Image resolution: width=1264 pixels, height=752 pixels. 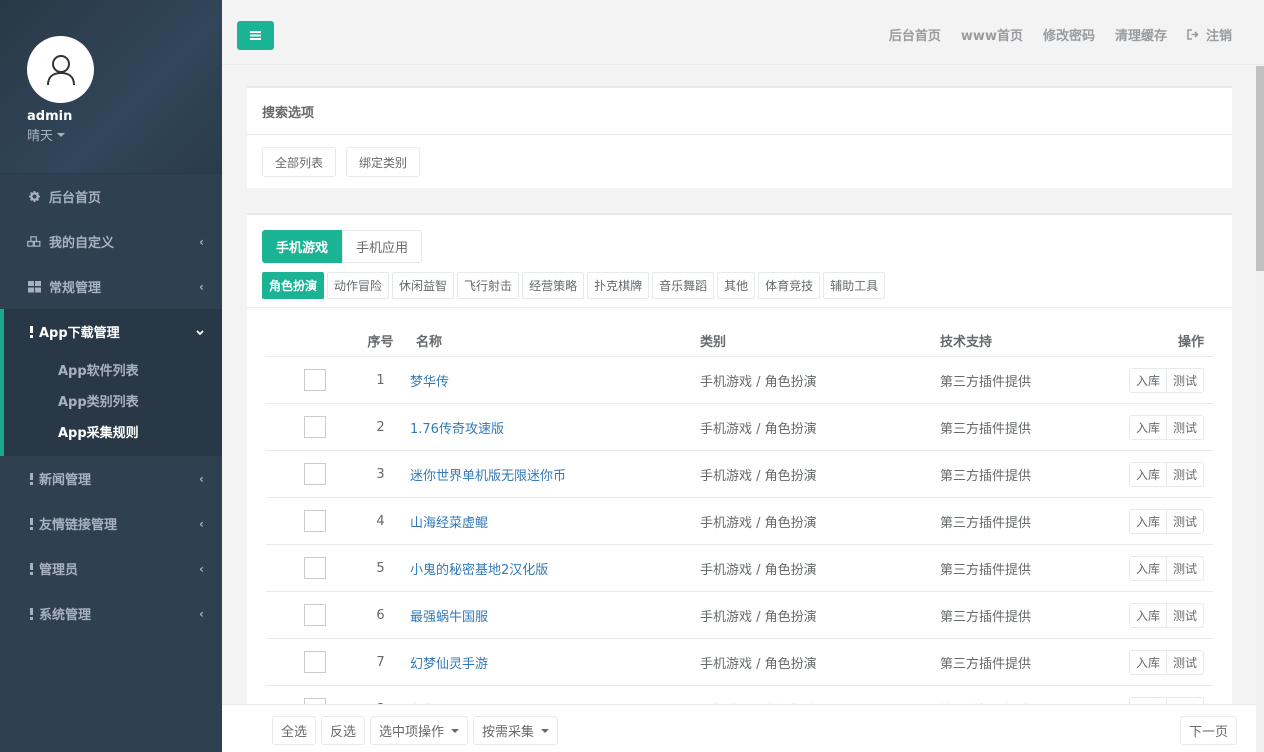 I want to click on sidebar-item-custom: 我的自定义 ‹, so click(x=111, y=241).